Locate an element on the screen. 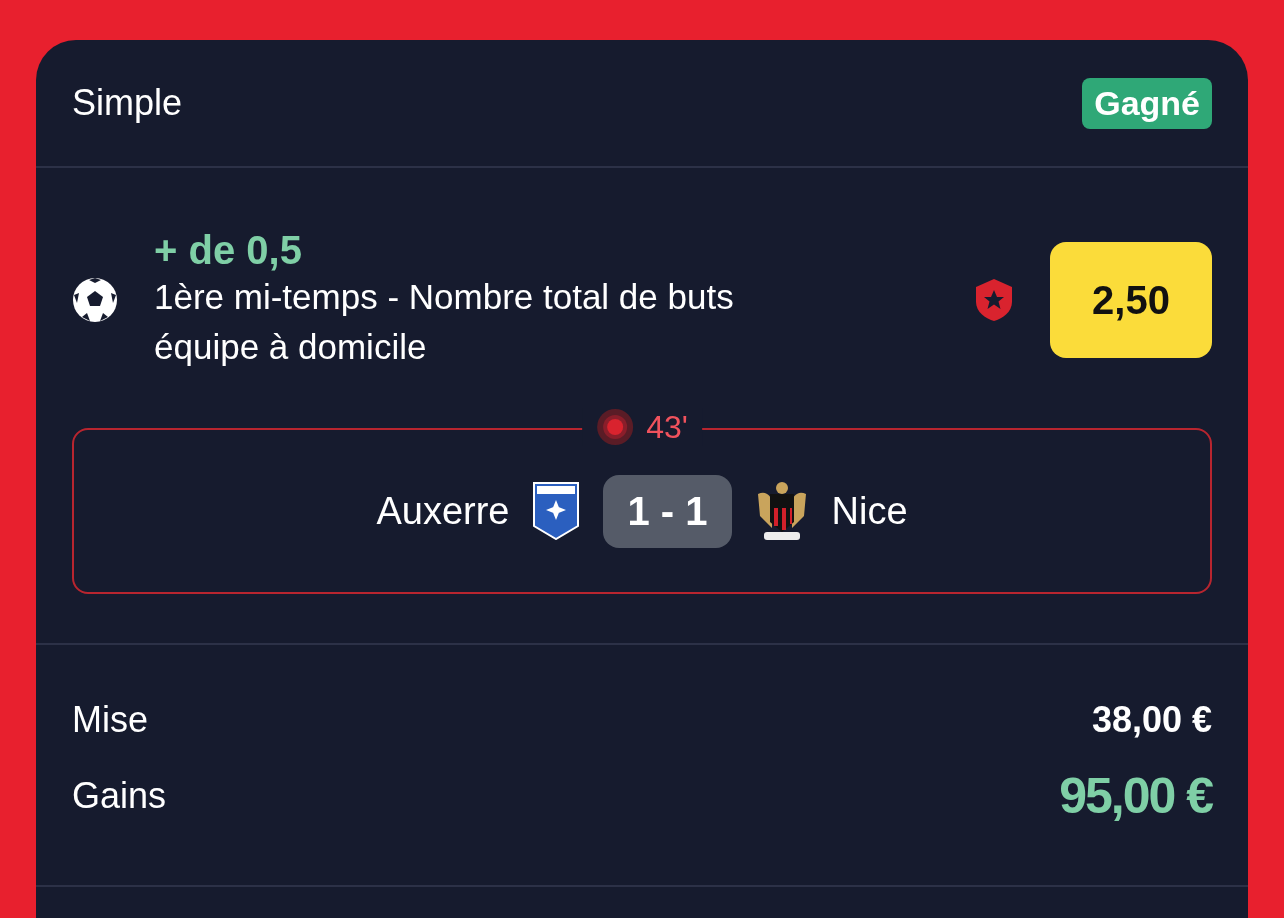  selection-pick: + de 0,5 is located at coordinates (228, 250).